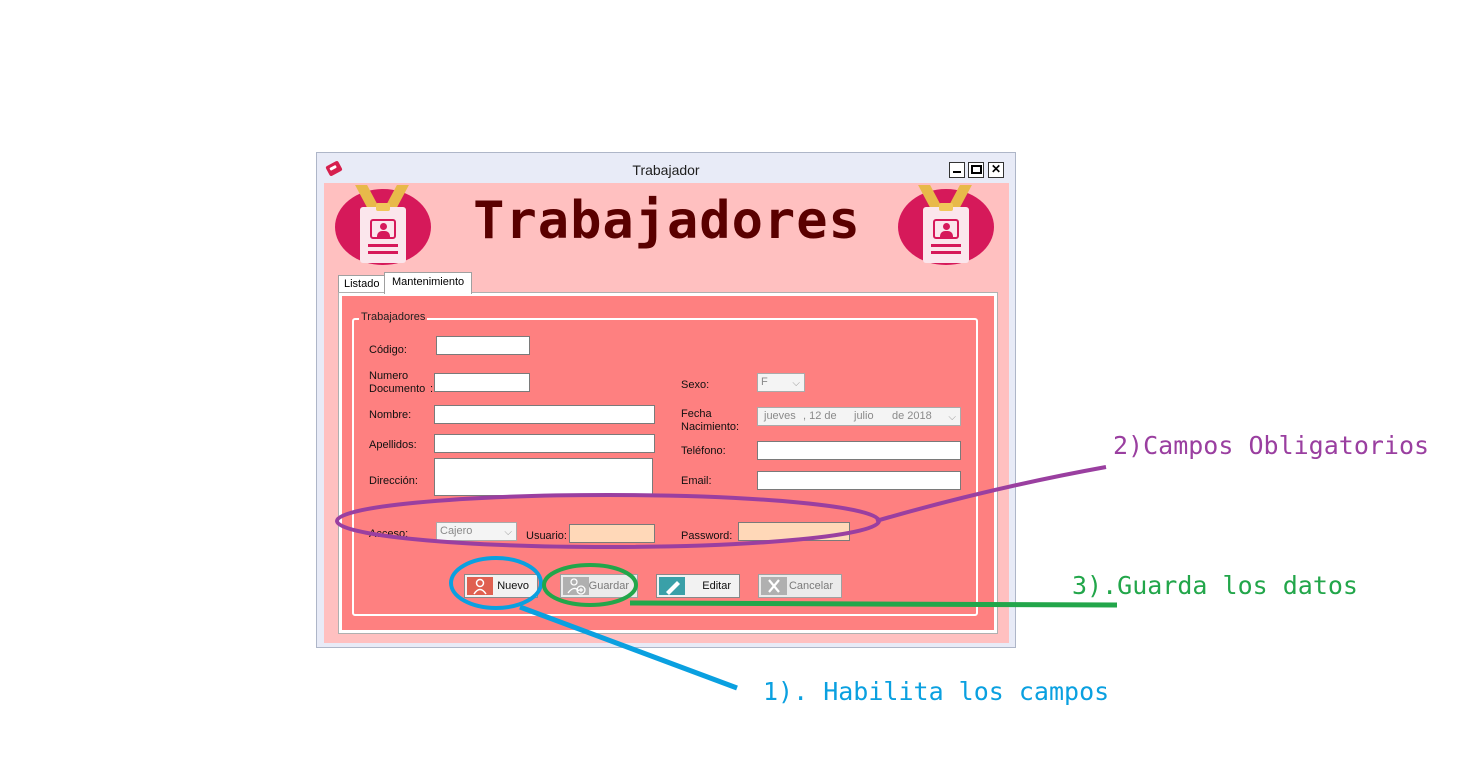 This screenshot has height=760, width=1480. I want to click on direccion-field, so click(543, 477).